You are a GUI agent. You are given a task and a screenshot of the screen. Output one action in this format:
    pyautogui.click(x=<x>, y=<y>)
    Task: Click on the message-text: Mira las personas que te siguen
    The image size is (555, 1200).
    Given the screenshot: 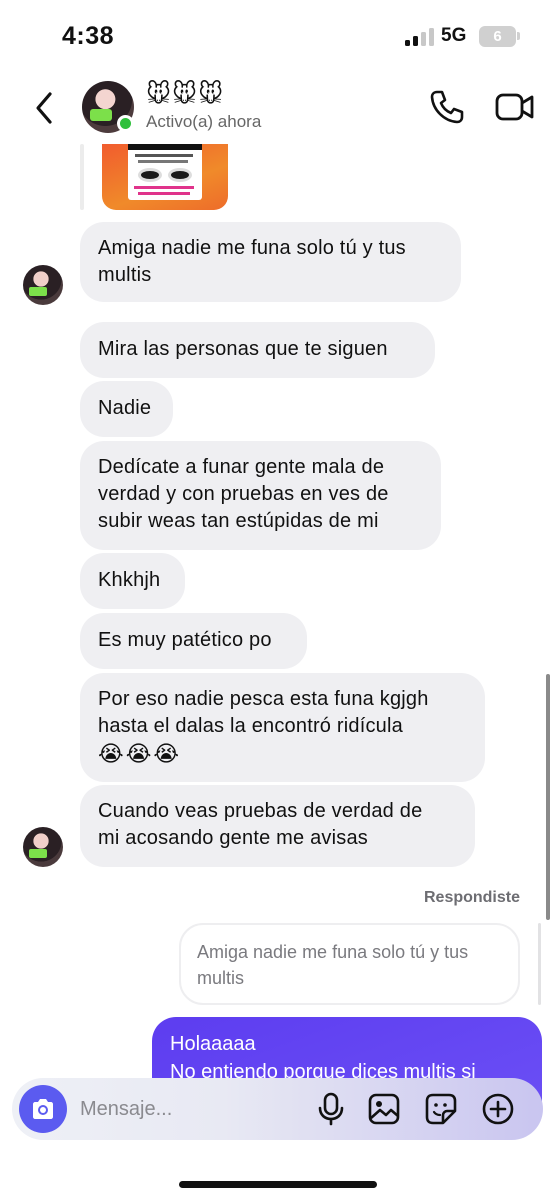 What is the action you would take?
    pyautogui.click(x=243, y=349)
    